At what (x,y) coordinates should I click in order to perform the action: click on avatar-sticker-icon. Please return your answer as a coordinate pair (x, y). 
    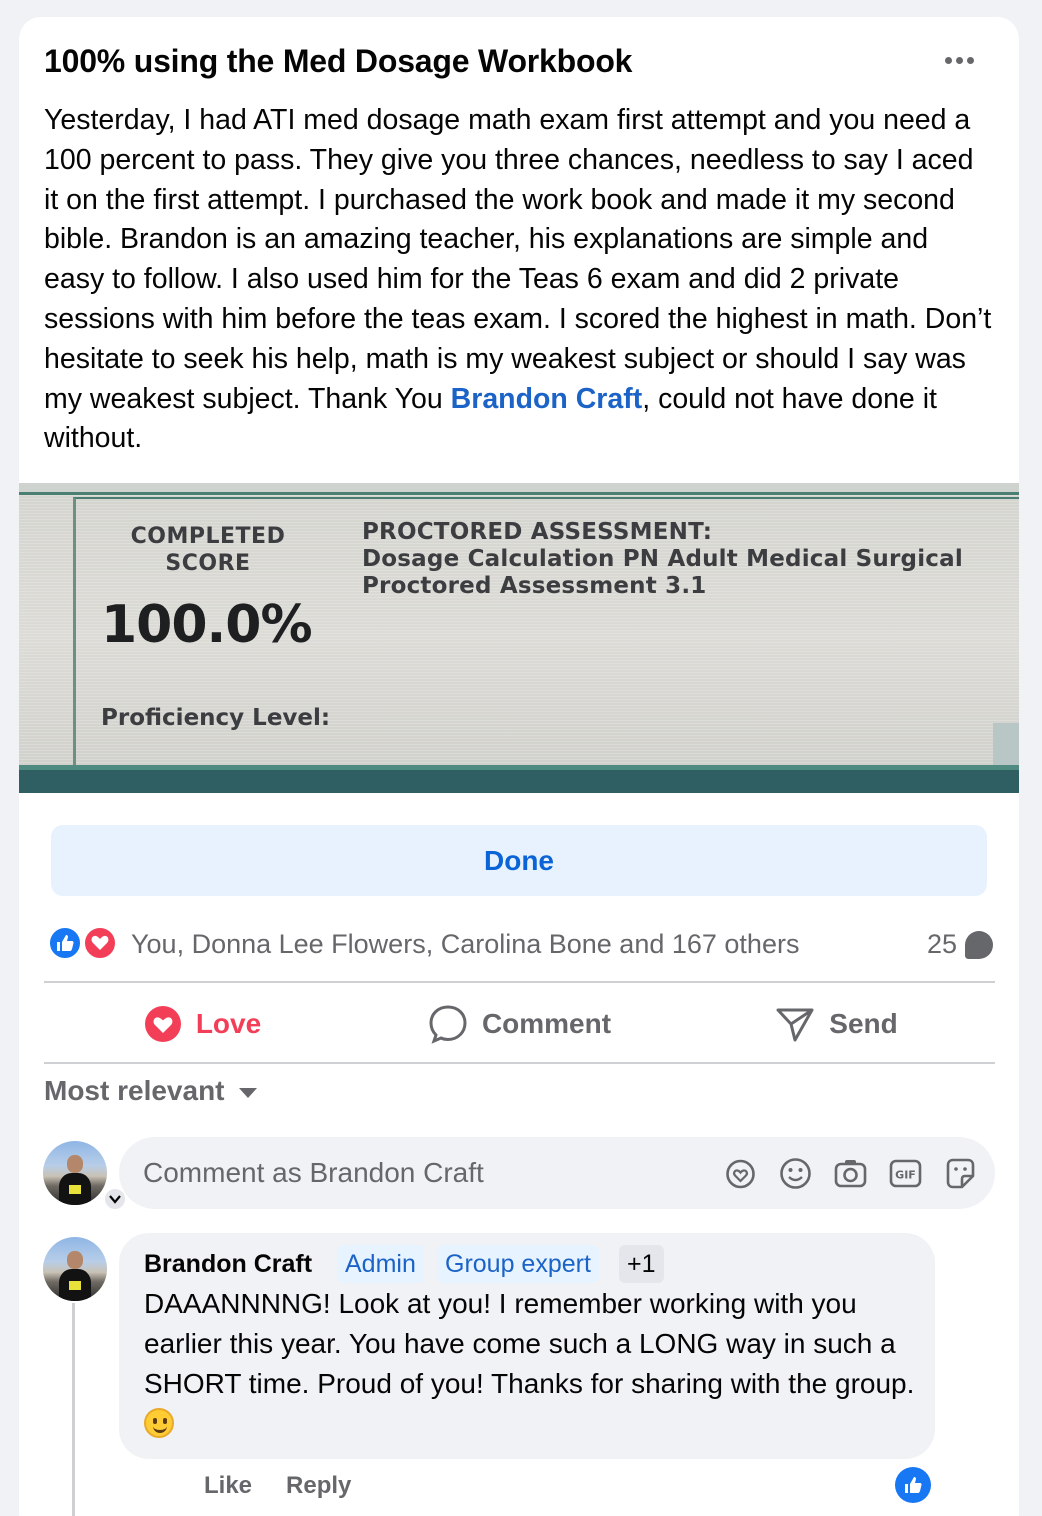
    Looking at the image, I should click on (740, 1174).